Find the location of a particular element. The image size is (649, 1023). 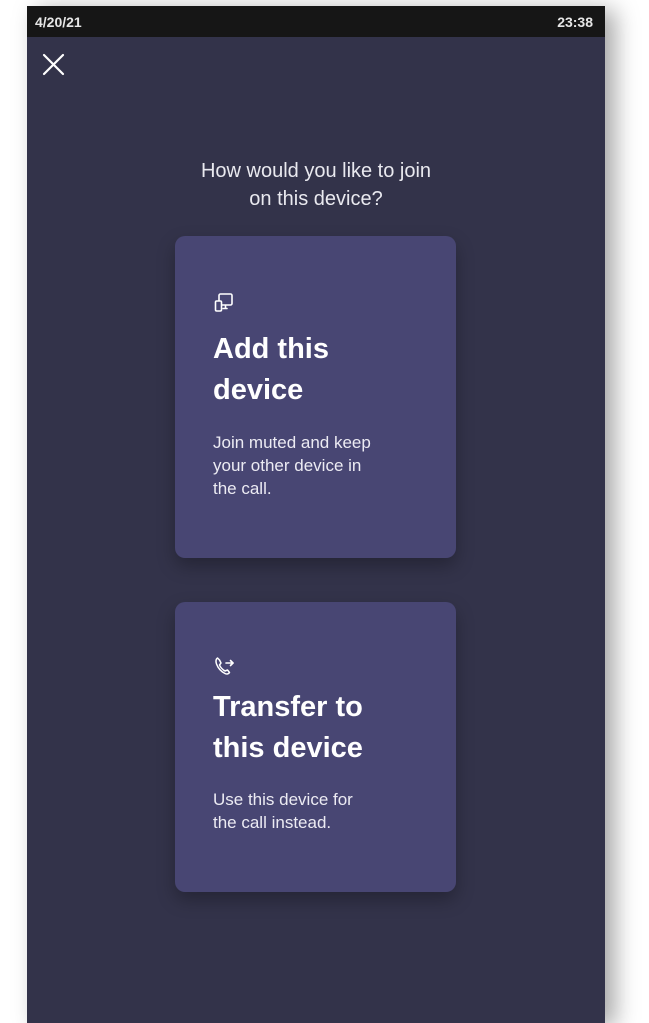

close-icon is located at coordinates (53, 64).